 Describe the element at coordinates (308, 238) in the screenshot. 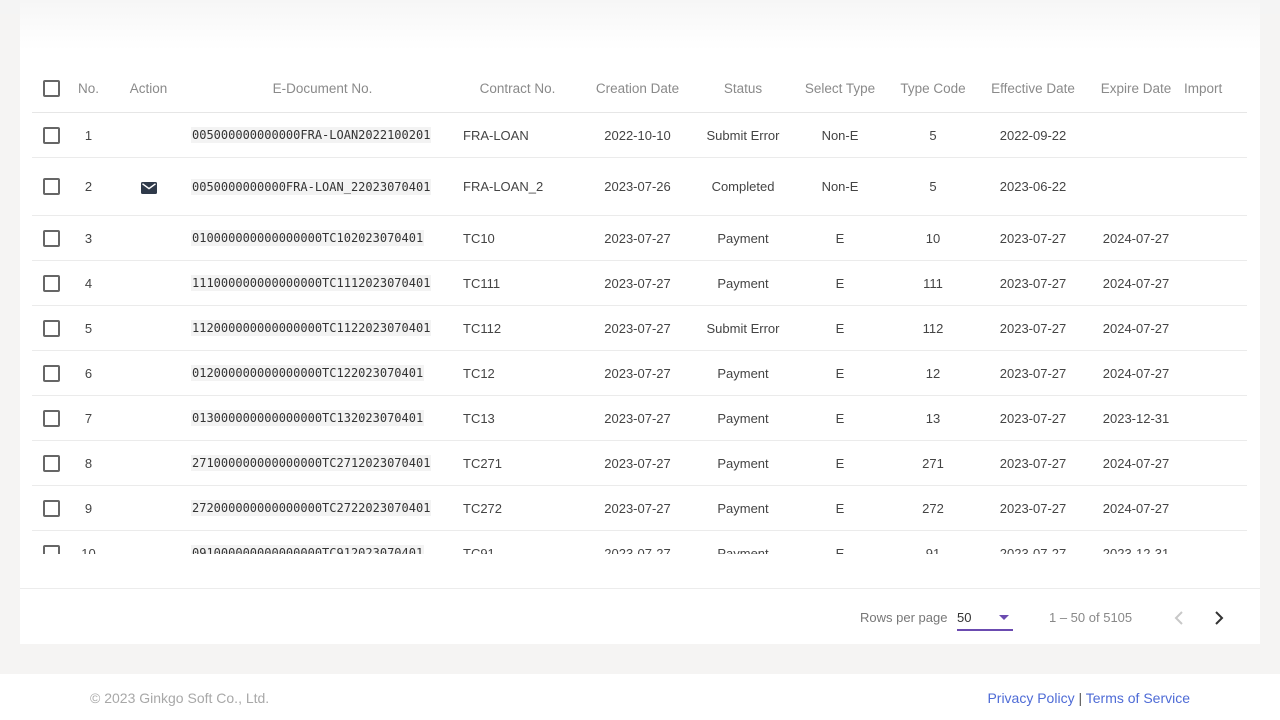

I see `edoc-number: 010000000000000000TC102023070401` at that location.